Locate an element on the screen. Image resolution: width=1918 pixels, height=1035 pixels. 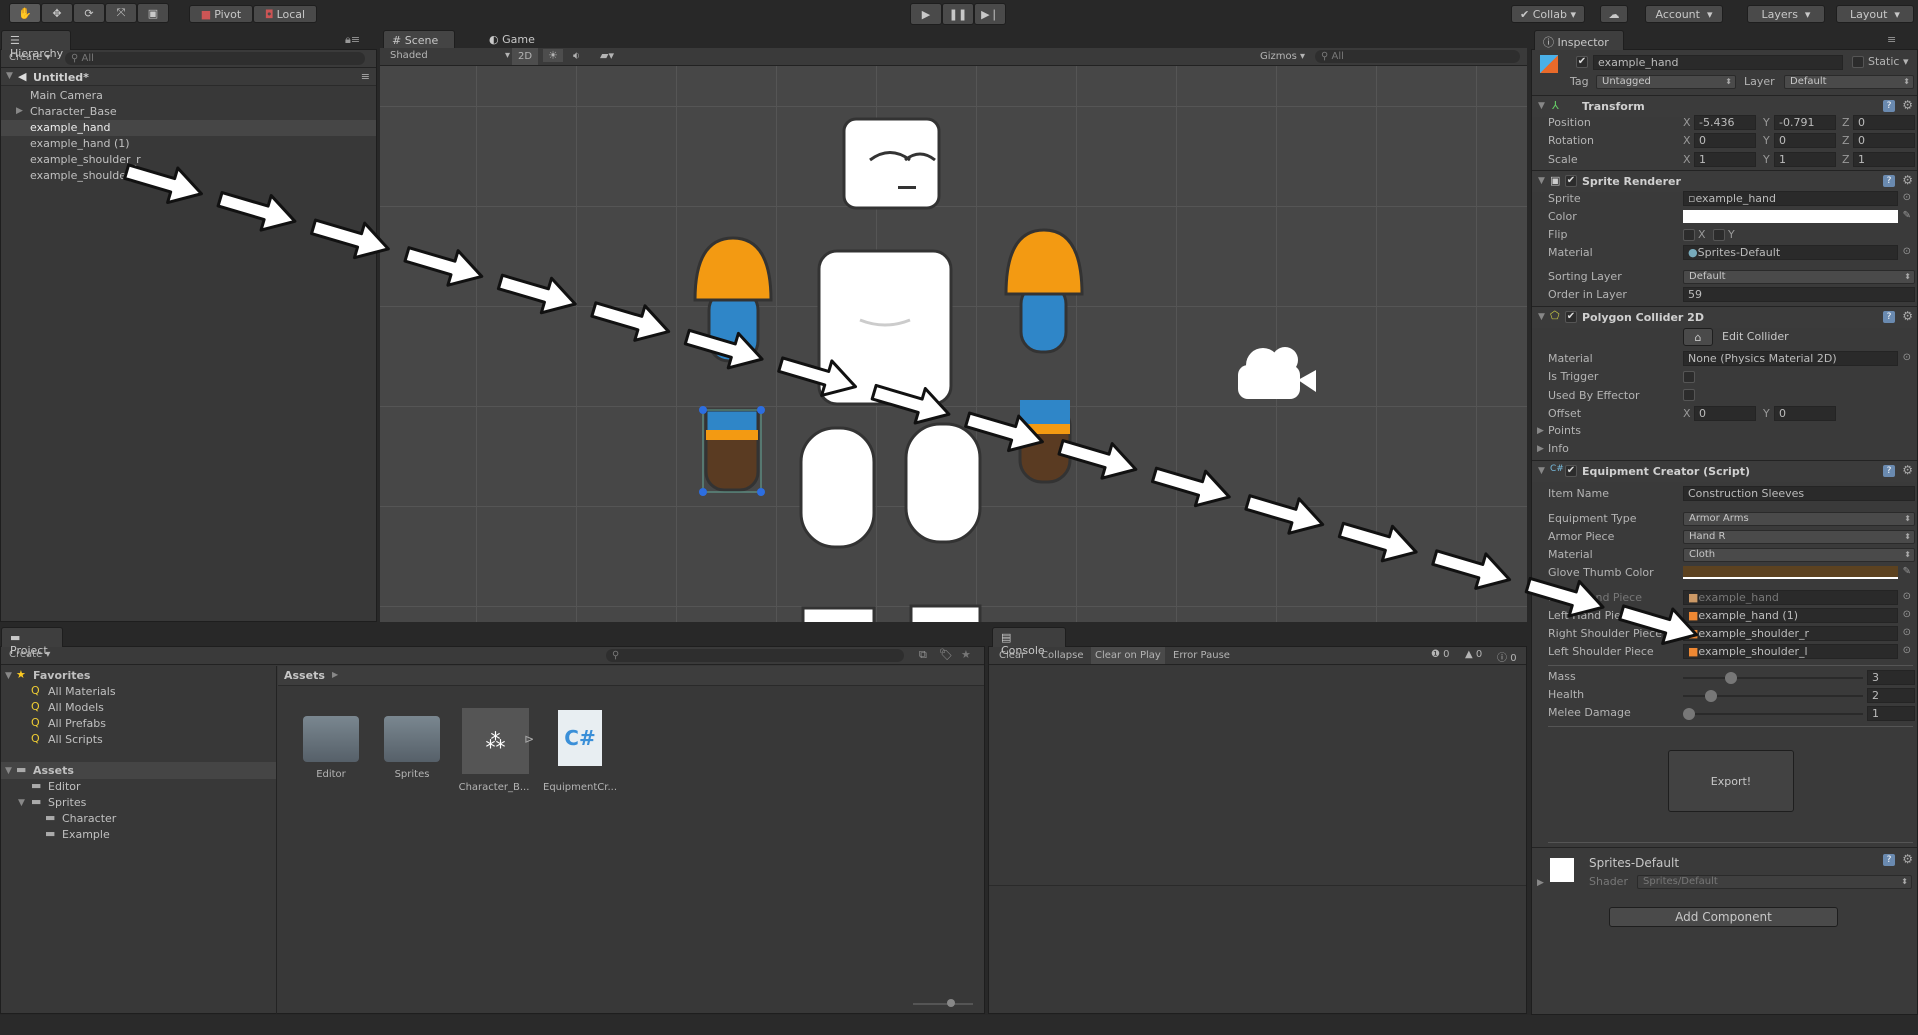
position-x-input: -5.436 is located at coordinates (1725, 122).